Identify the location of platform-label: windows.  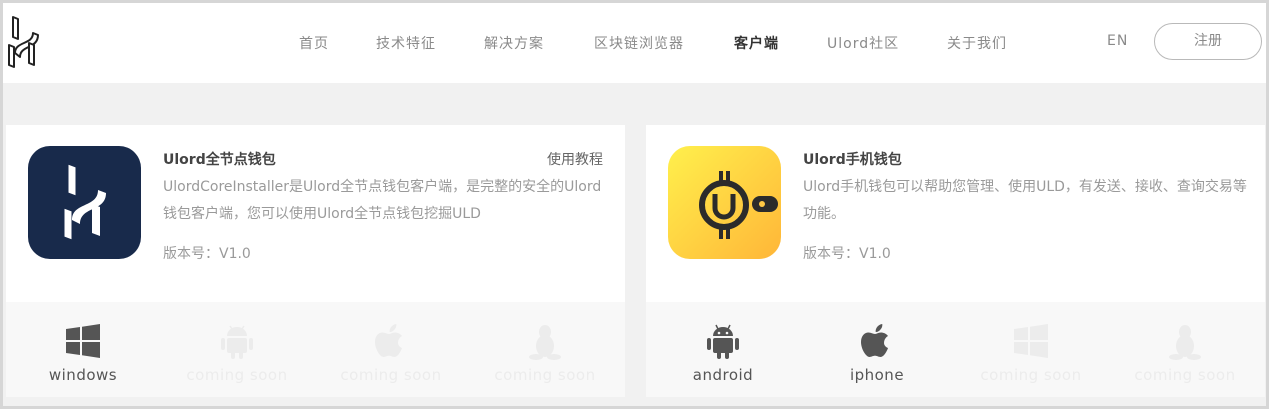
(83, 375).